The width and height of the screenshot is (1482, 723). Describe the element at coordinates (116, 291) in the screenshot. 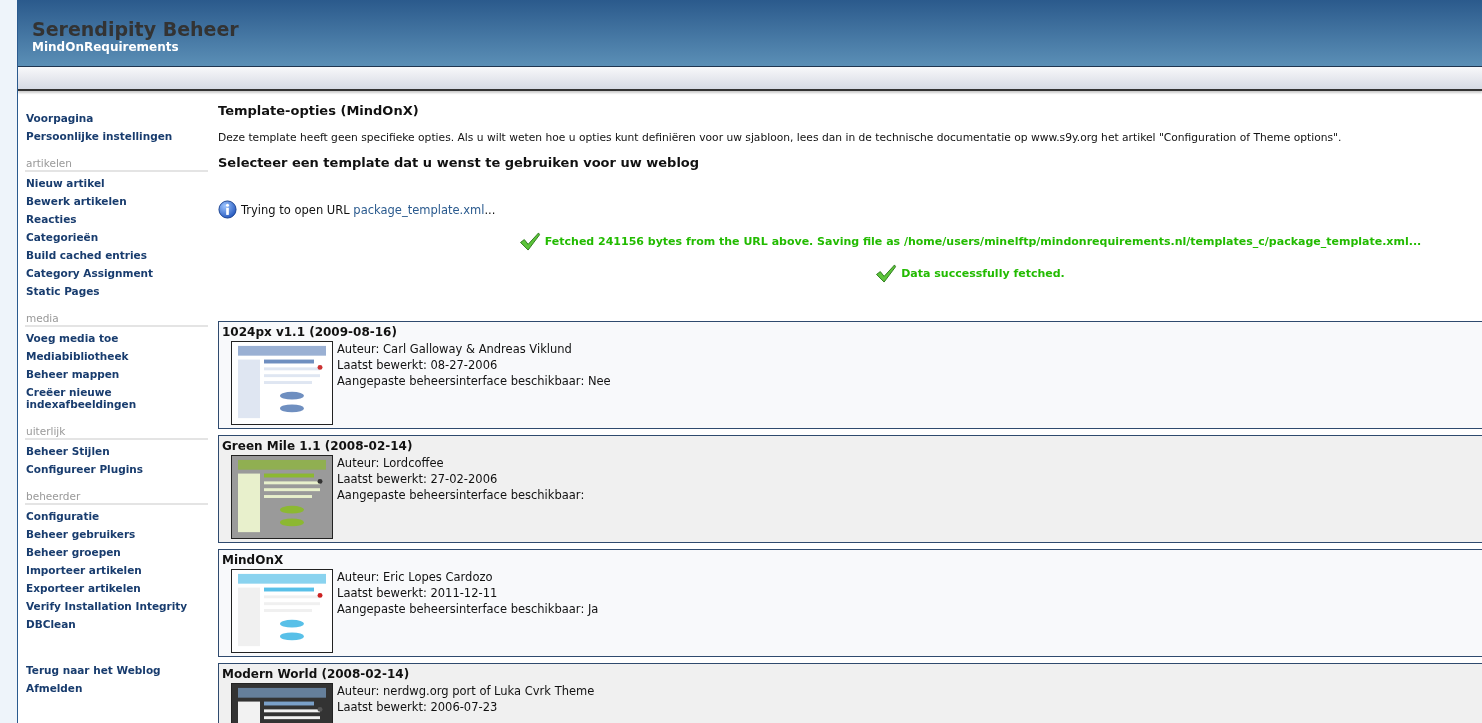

I see `sidebar-link: Static Pages` at that location.